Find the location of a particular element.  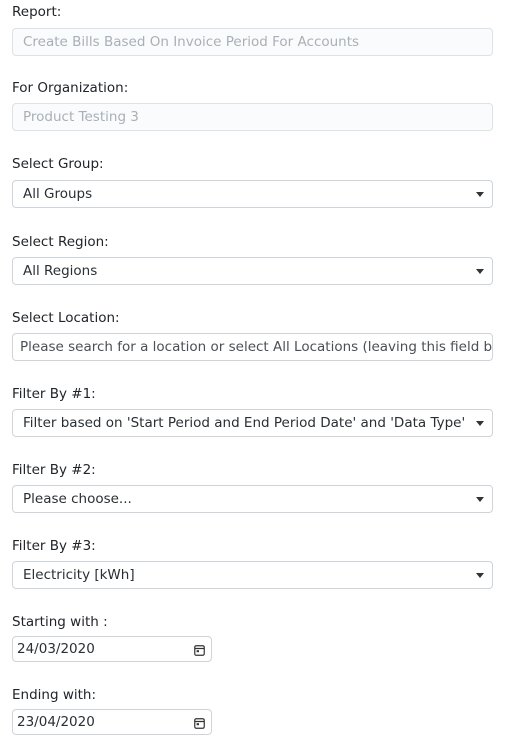

start-date-input: 24/03/2020 is located at coordinates (112, 649).